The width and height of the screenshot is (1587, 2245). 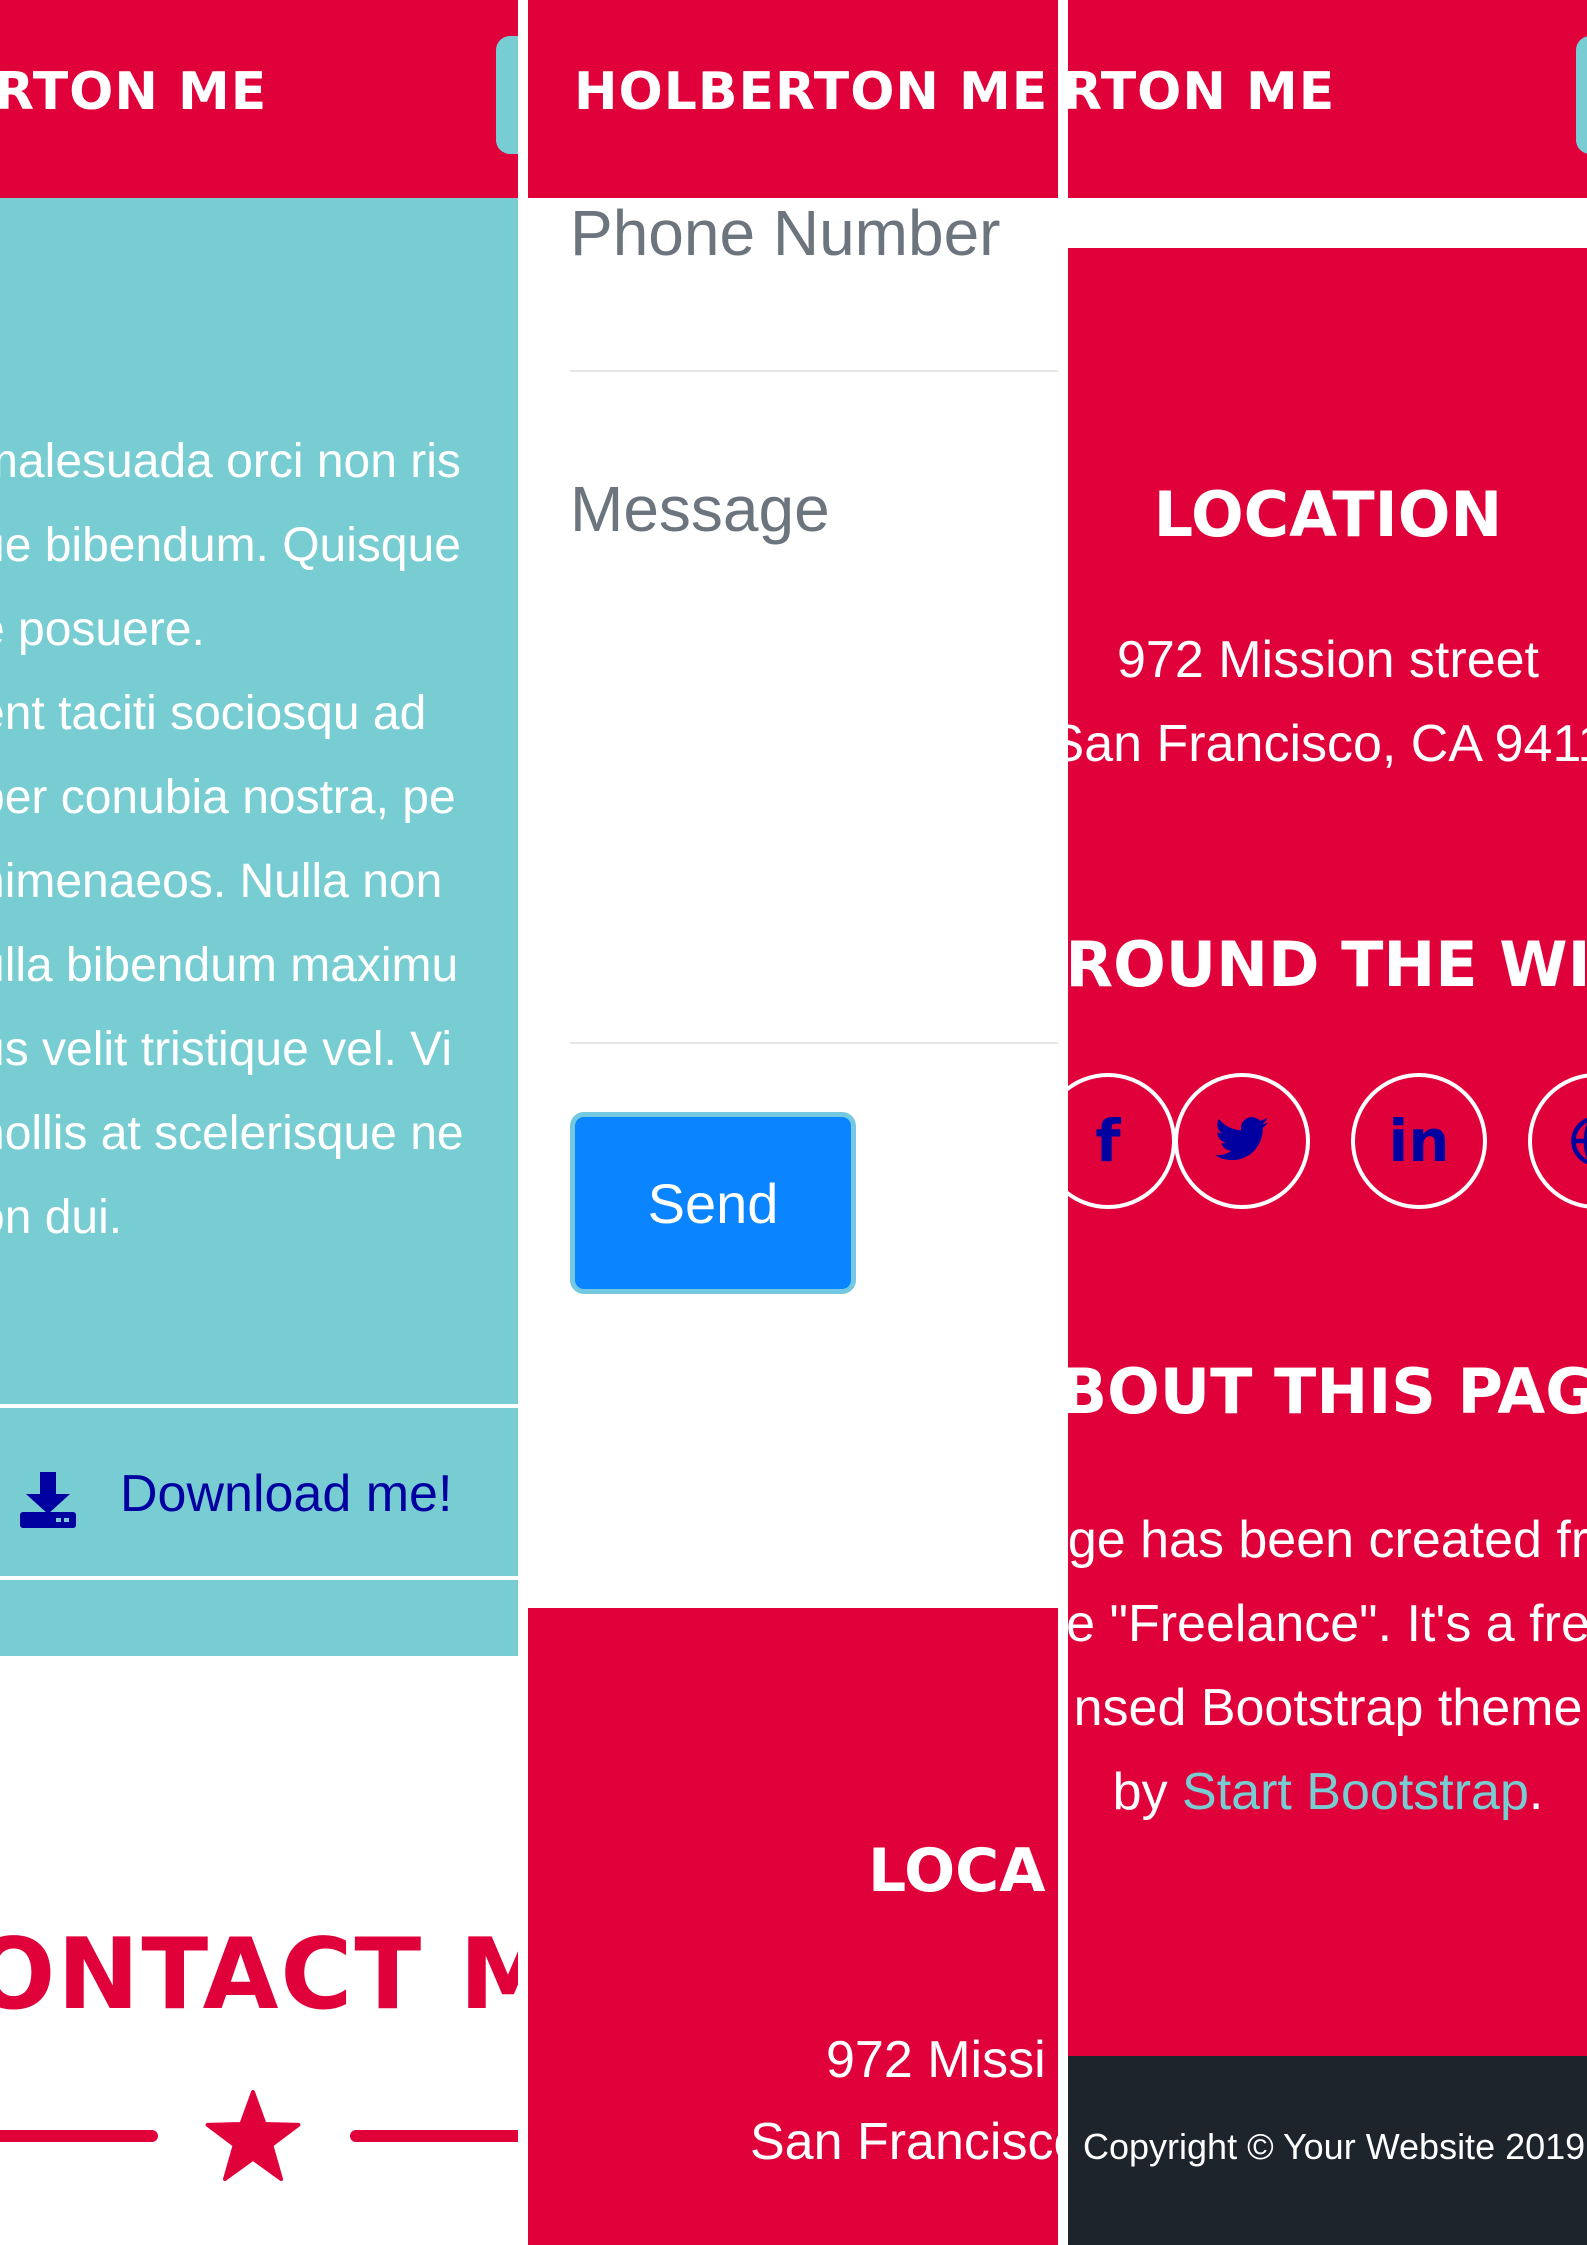 I want to click on address-line-1: 972 Mission street, so click(x=1328, y=660).